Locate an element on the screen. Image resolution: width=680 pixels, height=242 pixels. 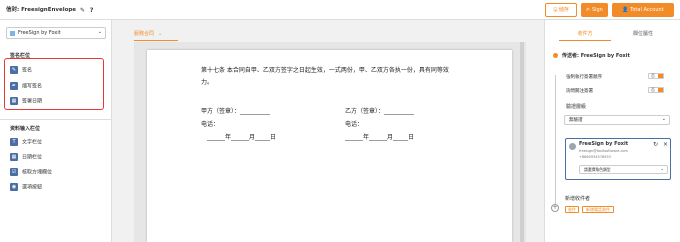
party-a-date: ______年______月_____日 is located at coordinates (242, 137).